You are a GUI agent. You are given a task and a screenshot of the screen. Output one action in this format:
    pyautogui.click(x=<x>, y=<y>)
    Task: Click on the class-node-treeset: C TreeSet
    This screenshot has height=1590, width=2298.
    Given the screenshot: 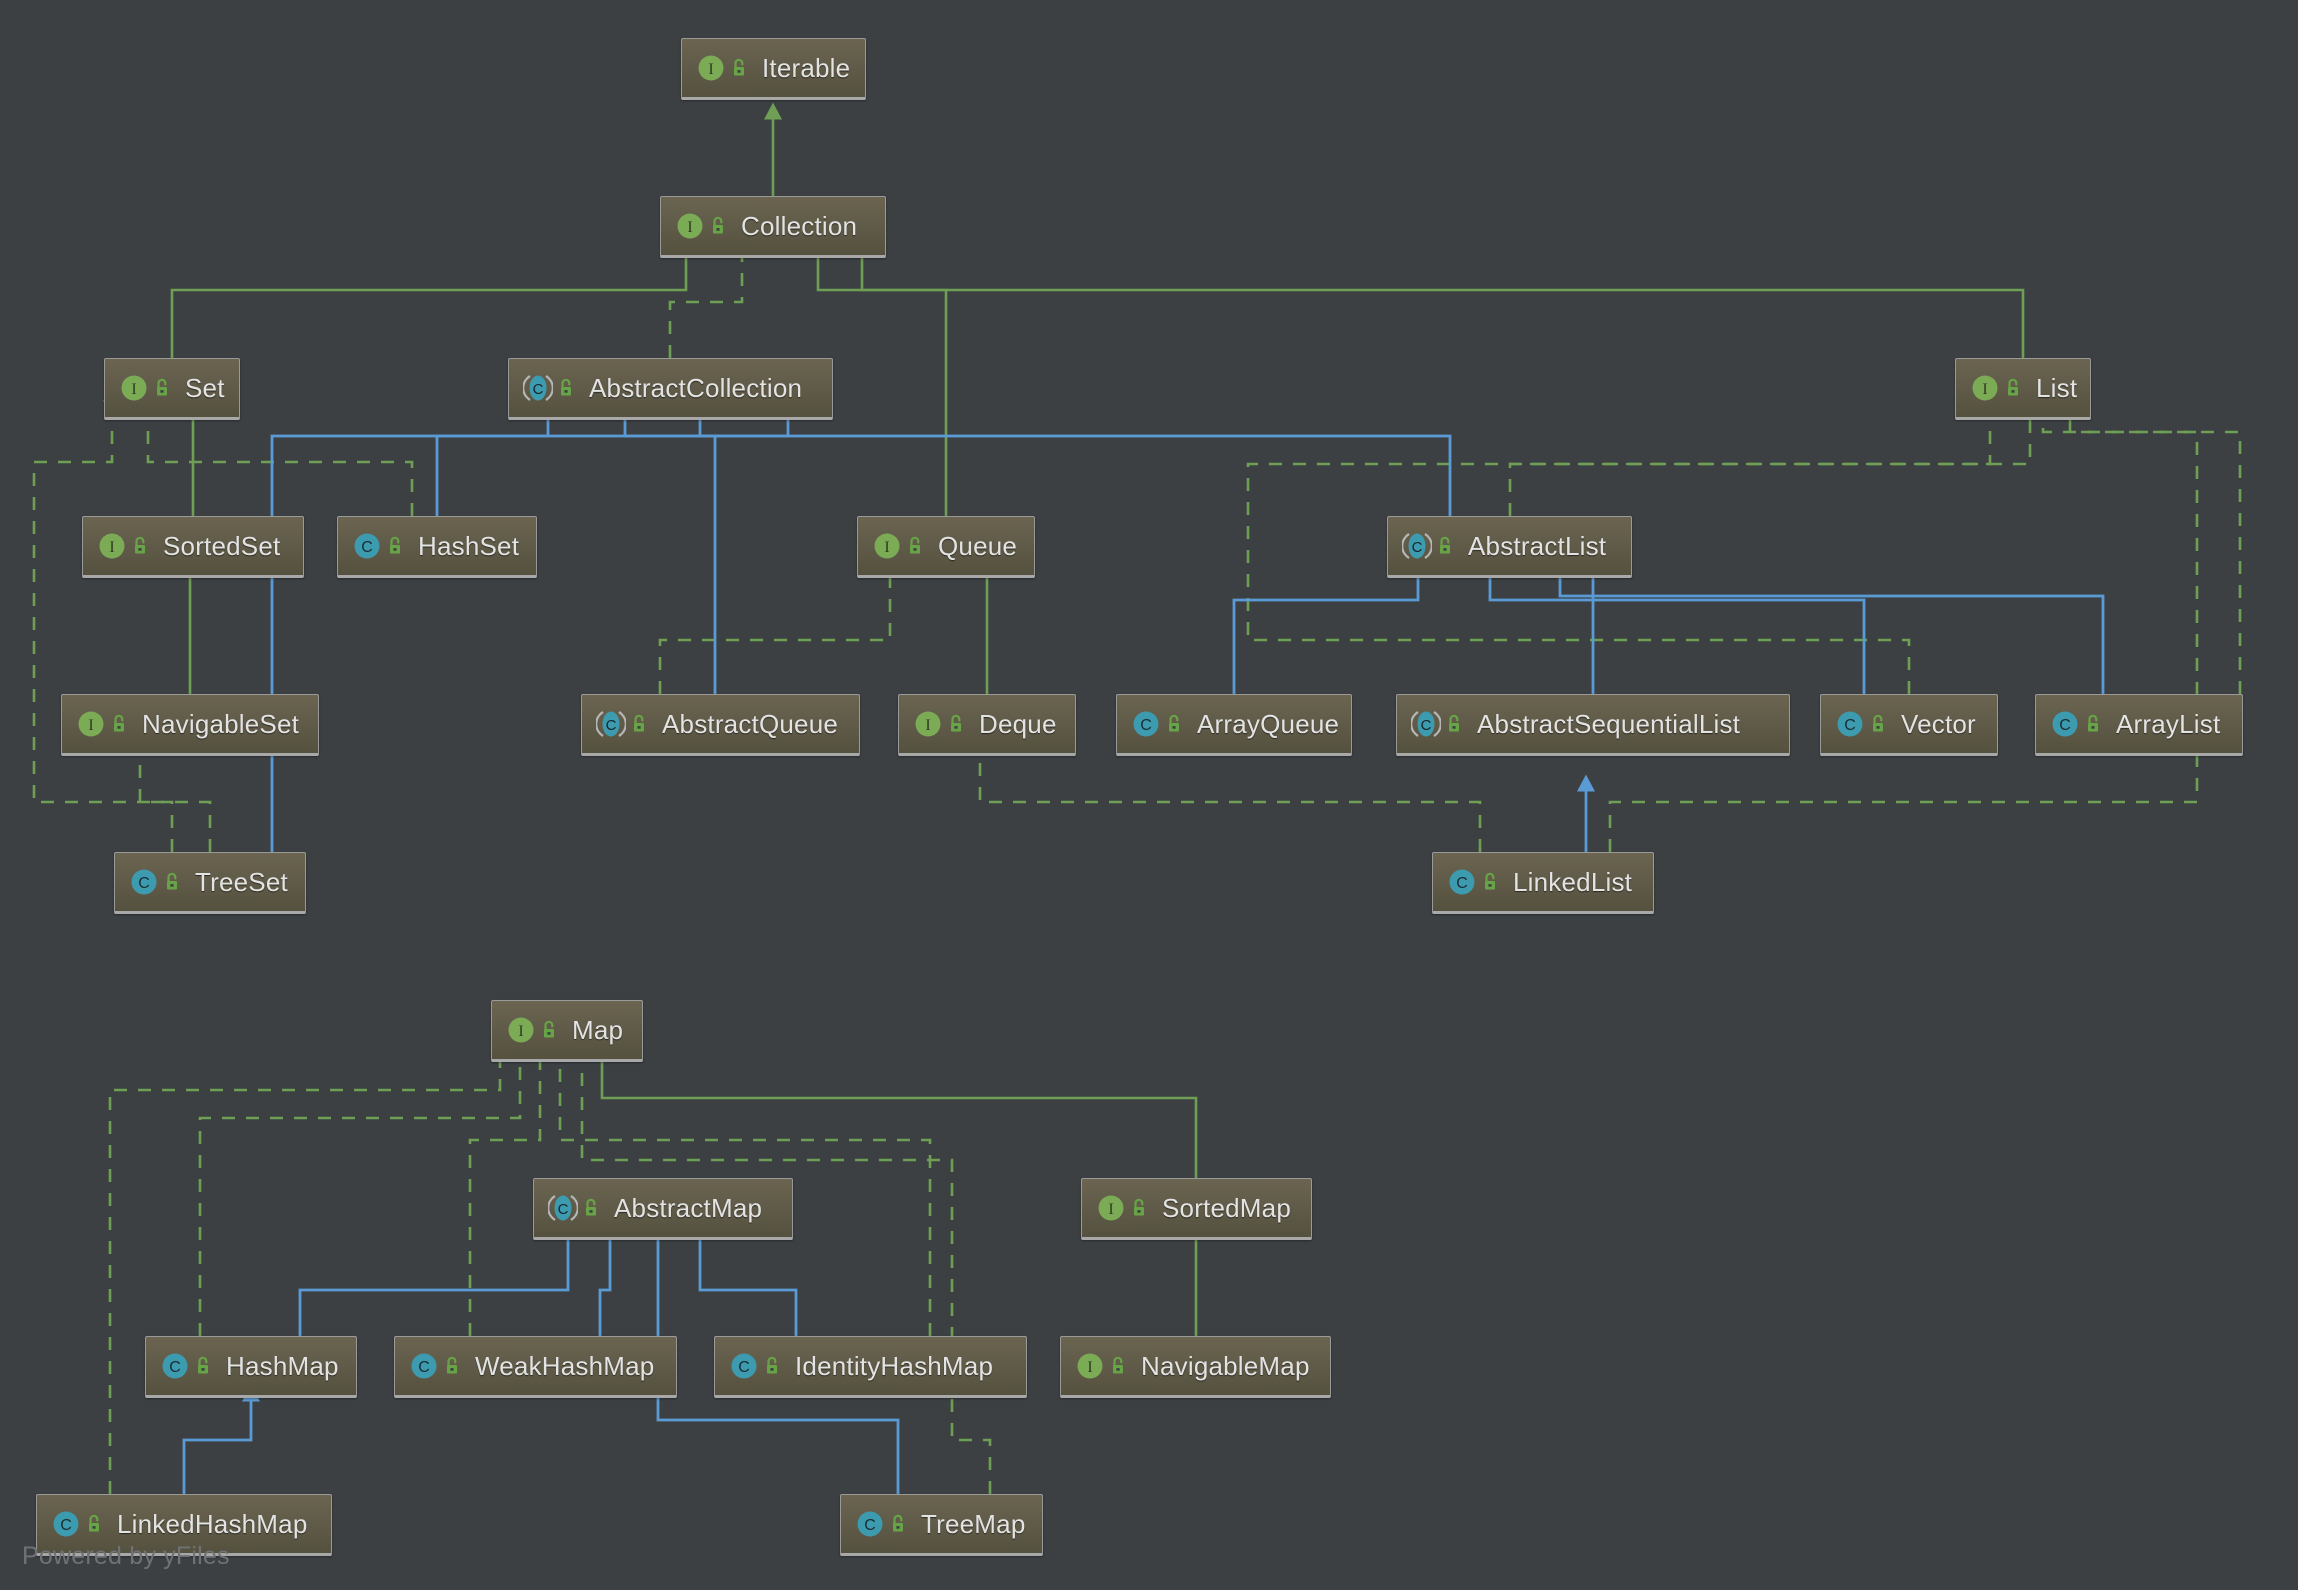 What is the action you would take?
    pyautogui.click(x=210, y=883)
    